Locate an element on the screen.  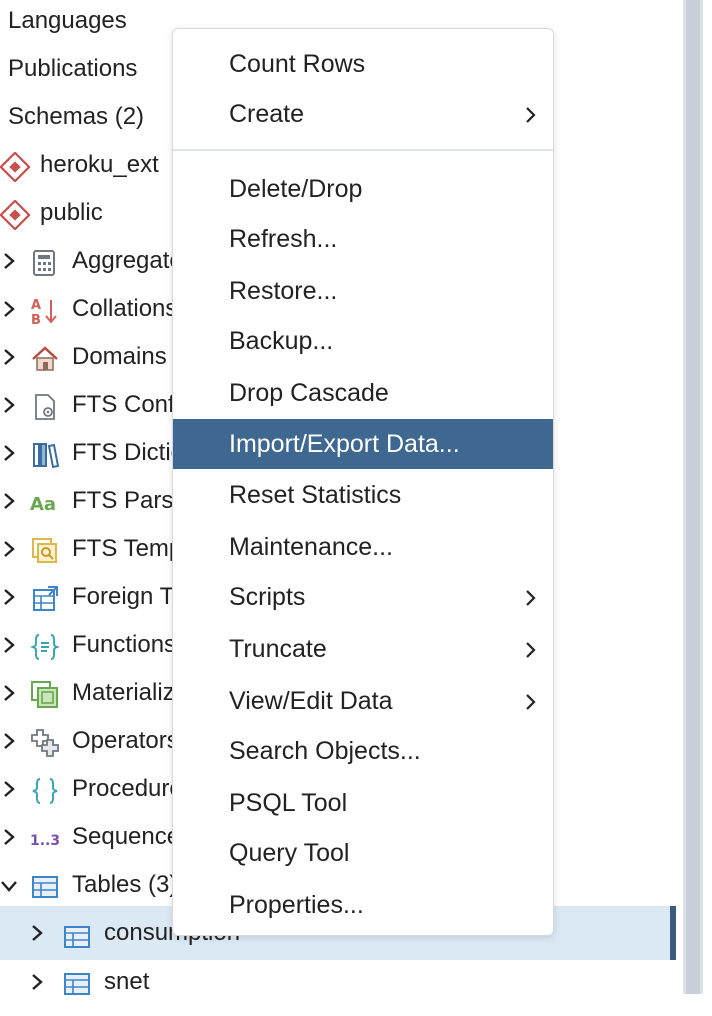
menu-item-delete-drop: Delete/Drop is located at coordinates (363, 189).